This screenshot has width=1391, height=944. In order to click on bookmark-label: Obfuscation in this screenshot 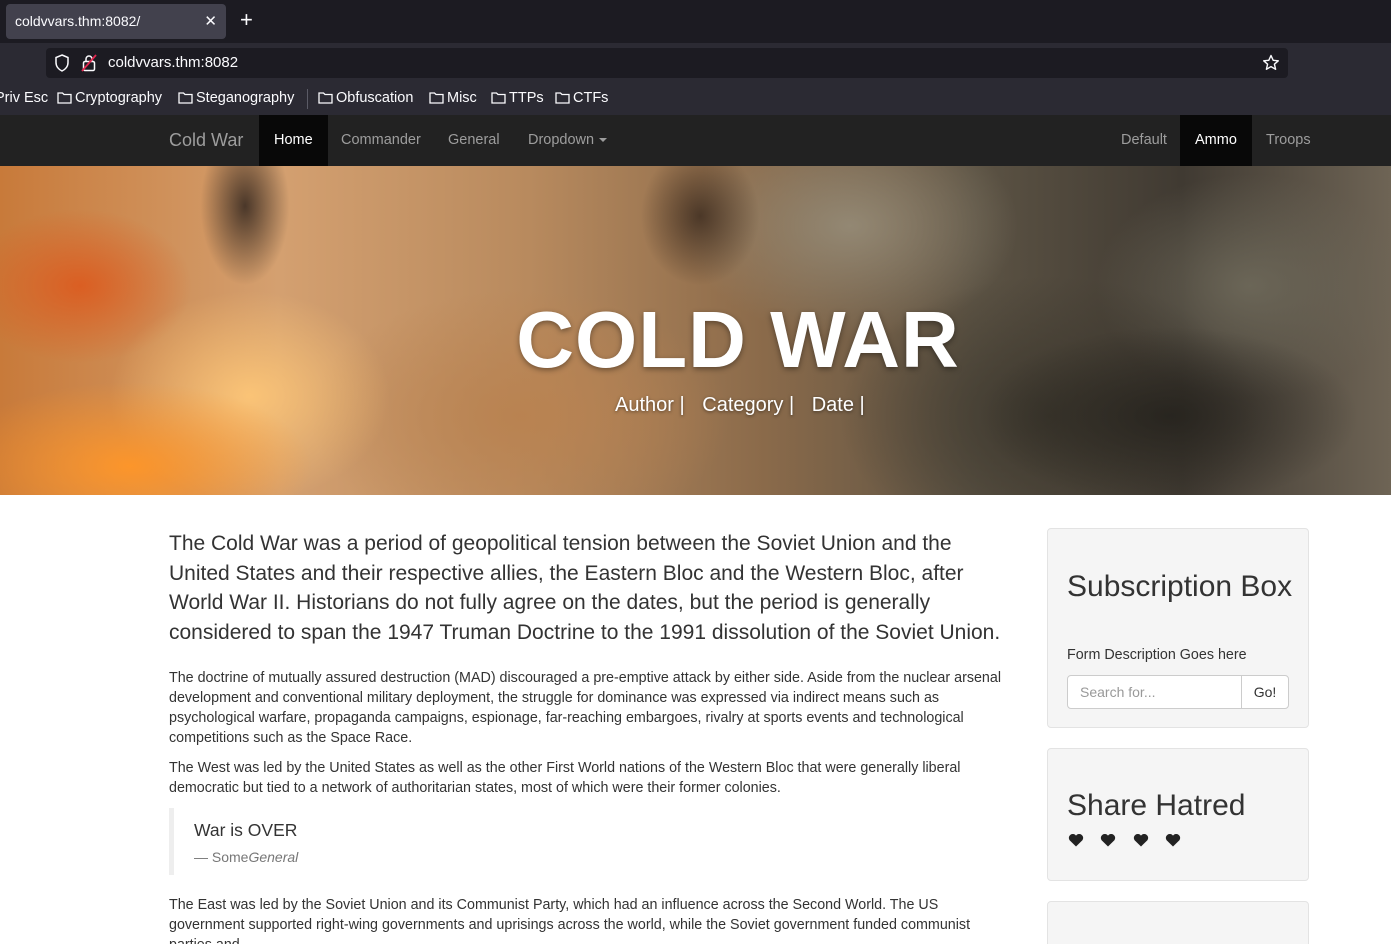, I will do `click(375, 98)`.